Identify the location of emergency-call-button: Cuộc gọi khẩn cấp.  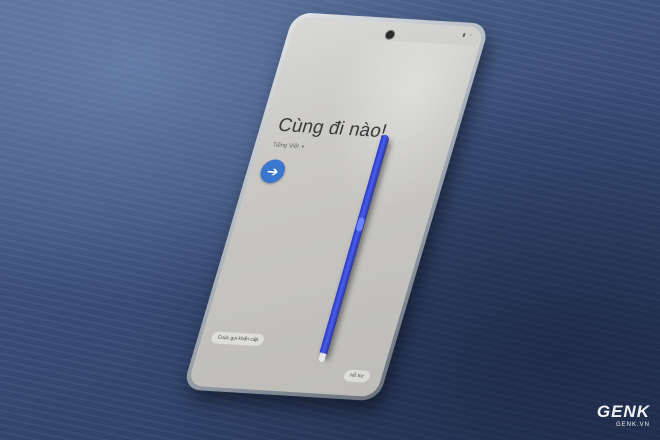
(237, 339).